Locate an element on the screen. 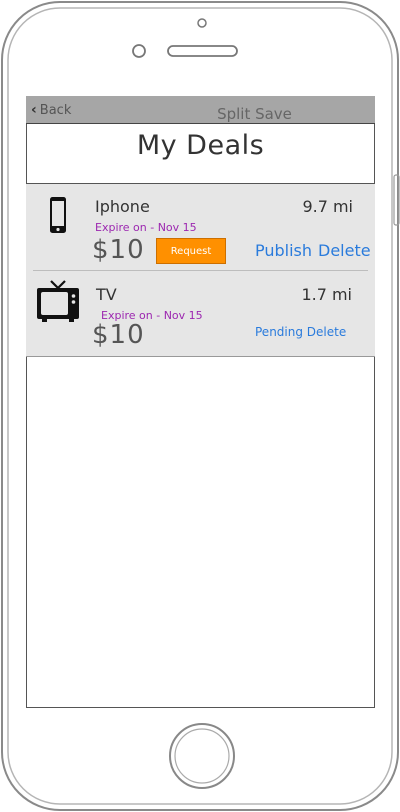  publish-link: Publish is located at coordinates (283, 250).